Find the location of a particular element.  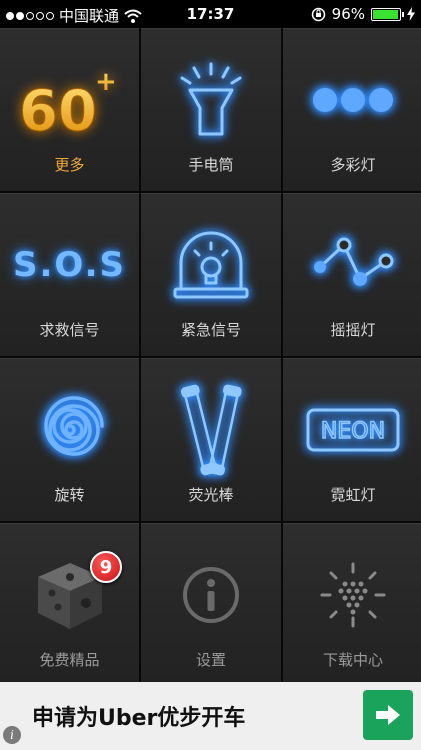

battery-icon is located at coordinates (387, 14).